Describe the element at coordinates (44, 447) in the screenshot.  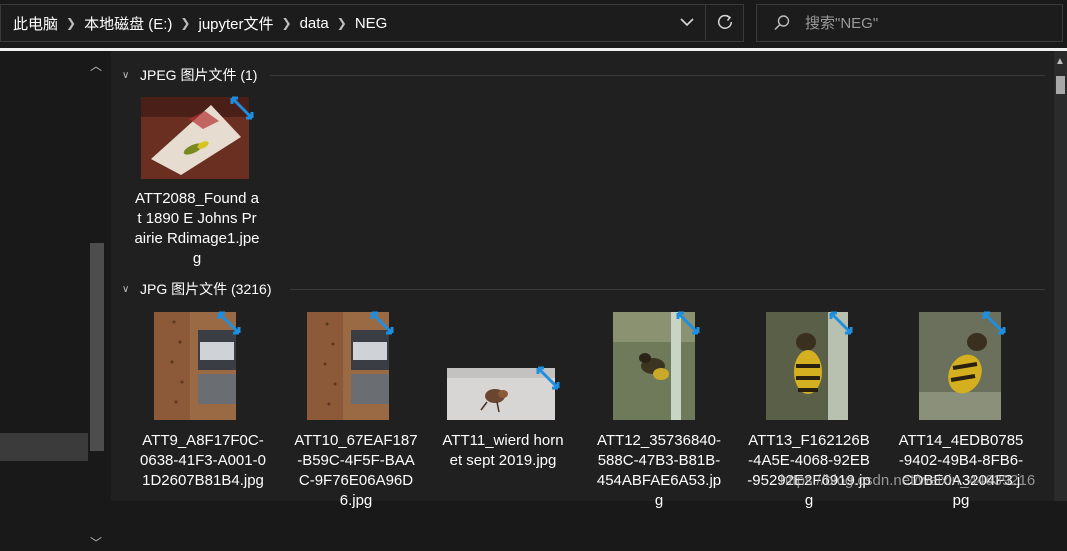
I see `nav-selected-item` at that location.